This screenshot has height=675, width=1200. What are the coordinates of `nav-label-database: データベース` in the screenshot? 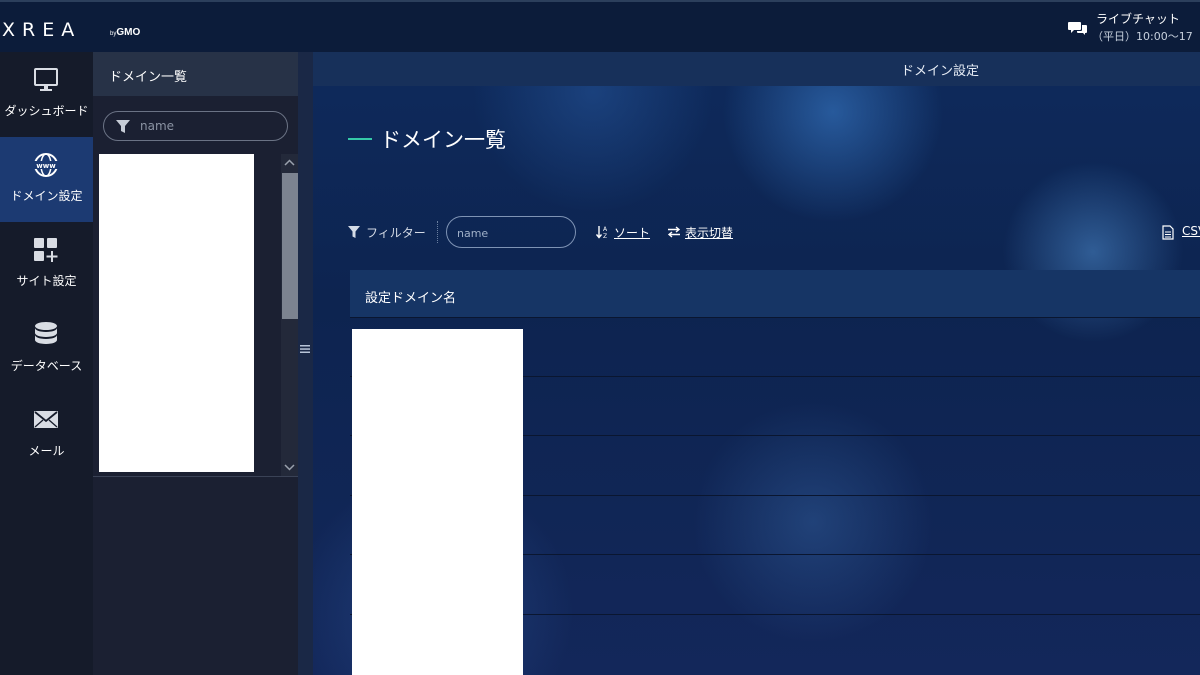 It's located at (46, 366).